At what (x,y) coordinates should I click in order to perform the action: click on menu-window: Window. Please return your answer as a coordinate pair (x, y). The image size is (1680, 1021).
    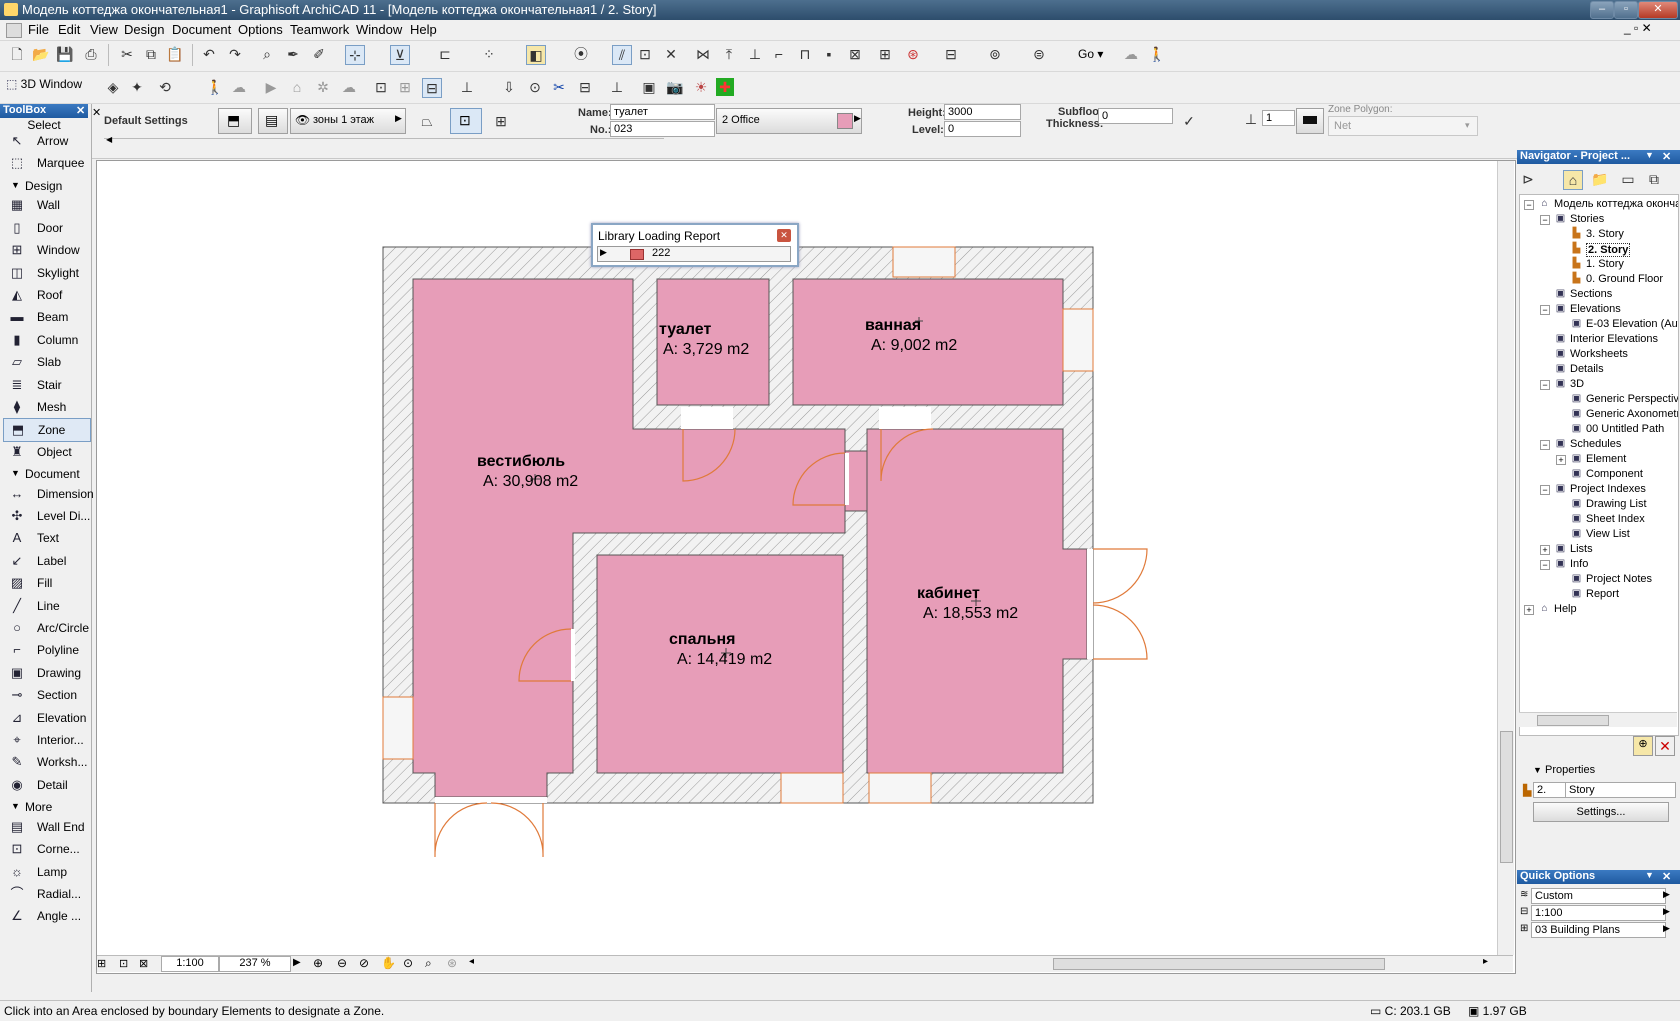
    Looking at the image, I should click on (379, 29).